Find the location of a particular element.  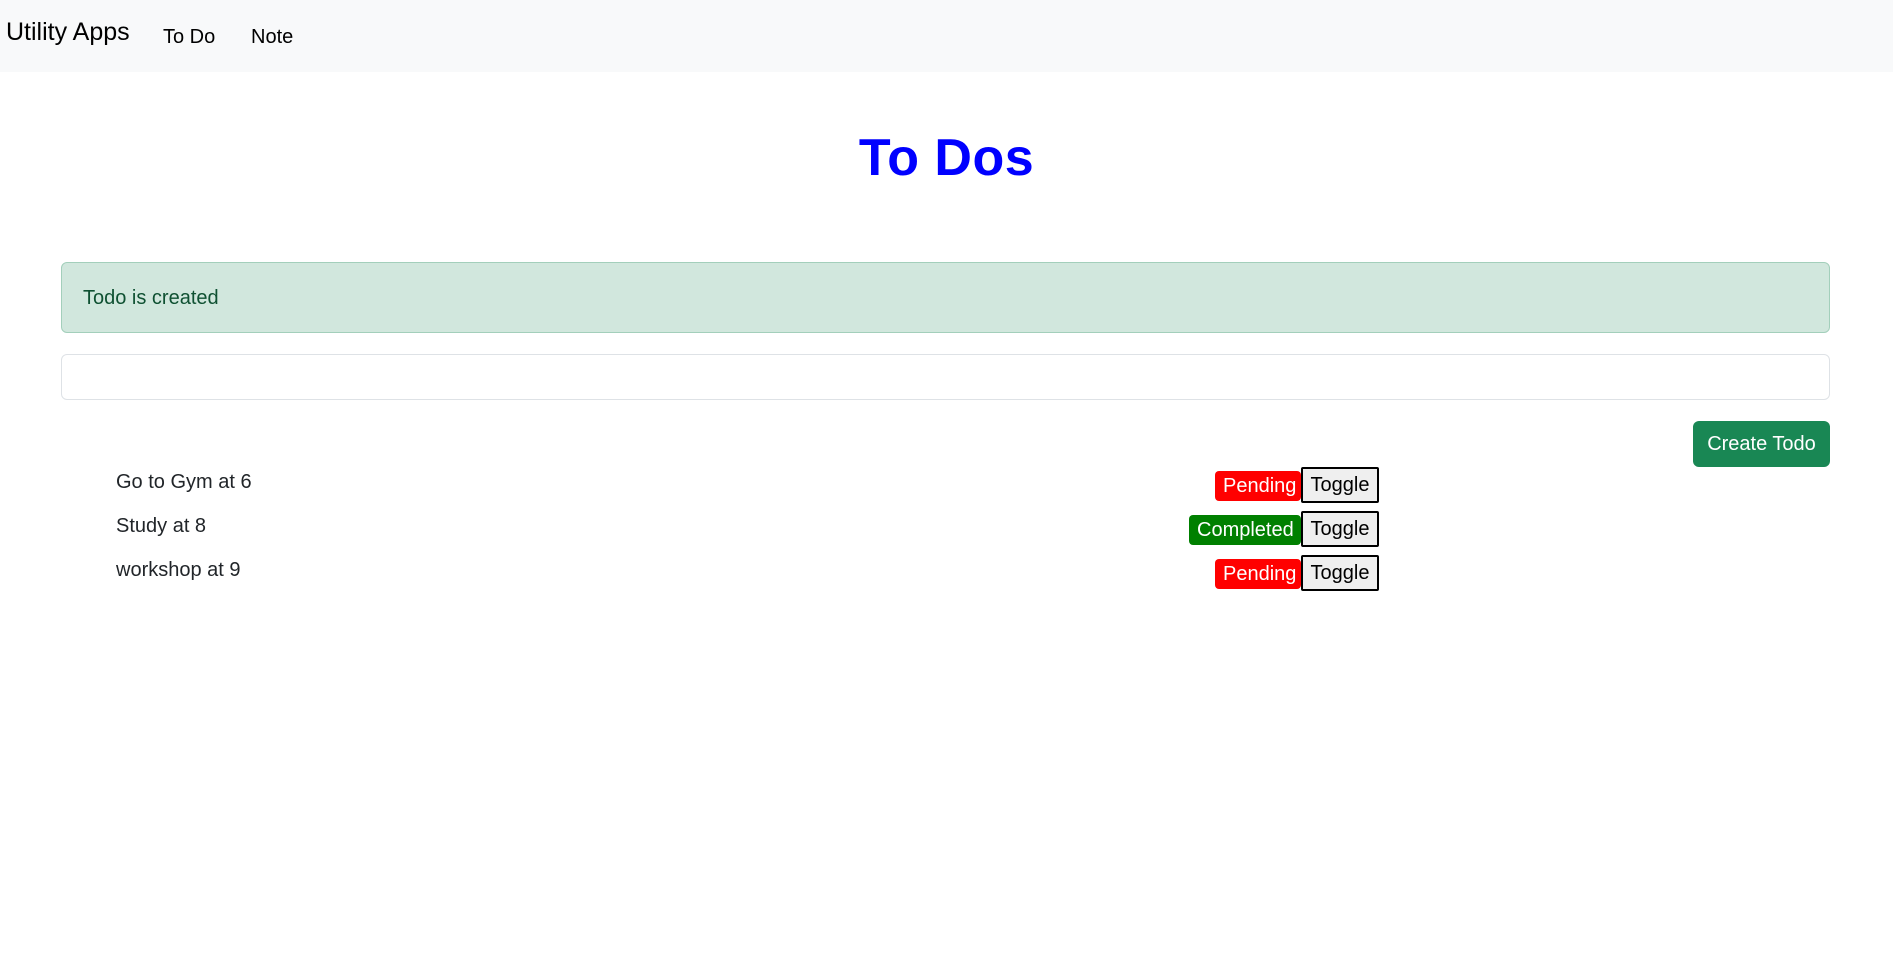

success-alert: Todo is created is located at coordinates (945, 297).